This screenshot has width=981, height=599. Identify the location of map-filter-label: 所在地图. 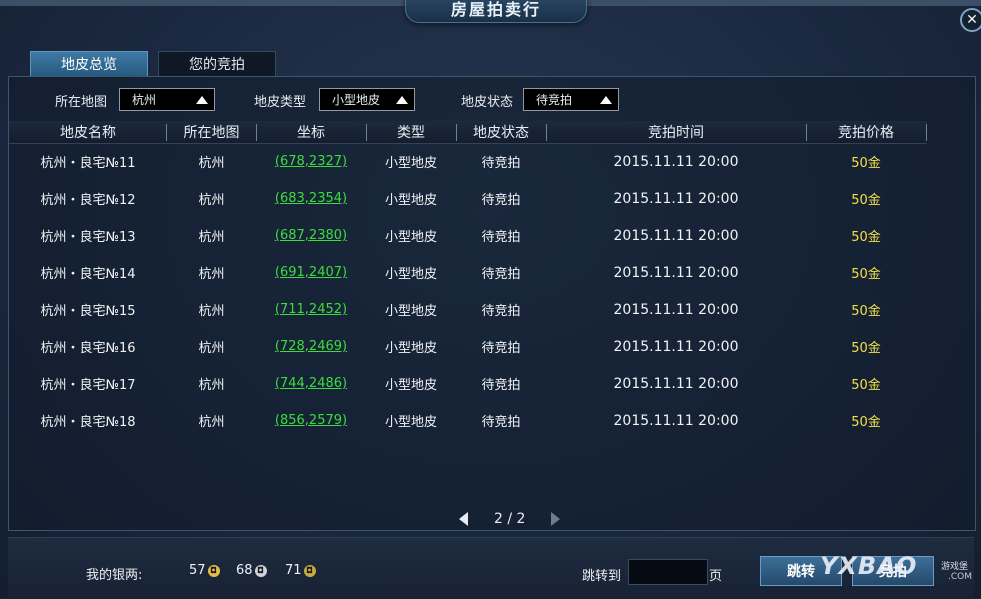
(81, 102).